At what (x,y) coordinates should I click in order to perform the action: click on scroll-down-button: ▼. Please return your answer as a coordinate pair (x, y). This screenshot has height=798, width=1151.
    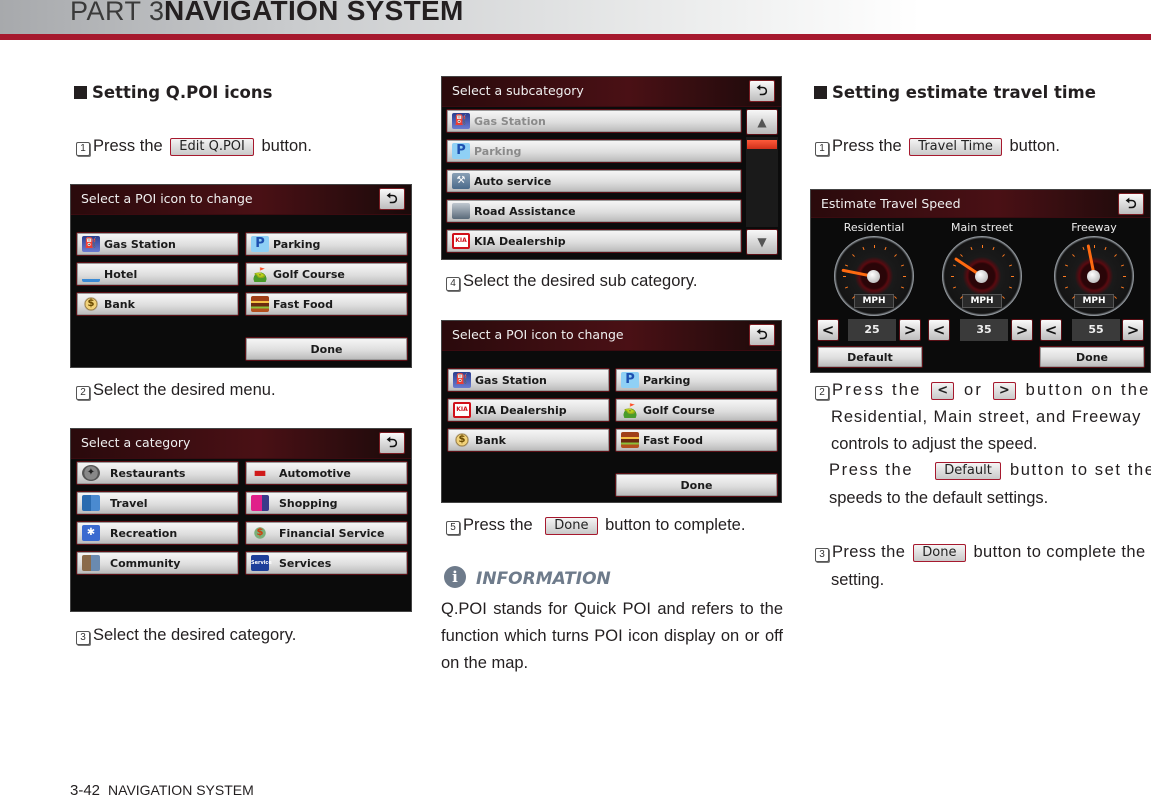
    Looking at the image, I should click on (762, 242).